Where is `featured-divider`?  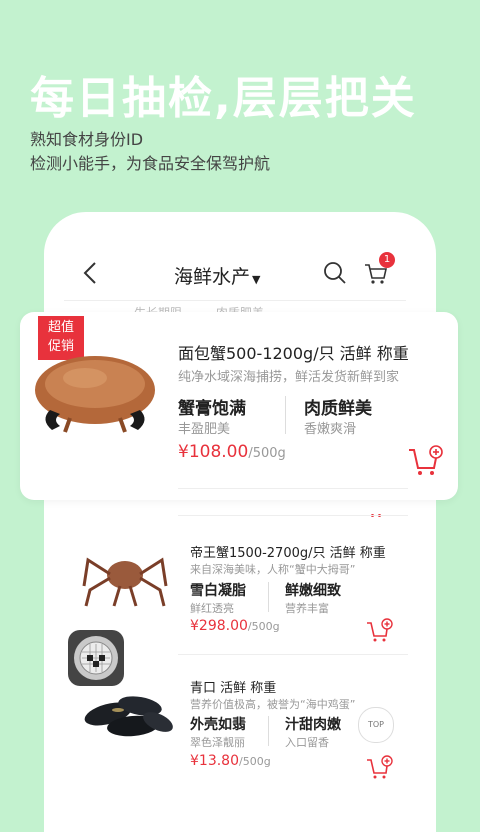
featured-divider is located at coordinates (293, 488).